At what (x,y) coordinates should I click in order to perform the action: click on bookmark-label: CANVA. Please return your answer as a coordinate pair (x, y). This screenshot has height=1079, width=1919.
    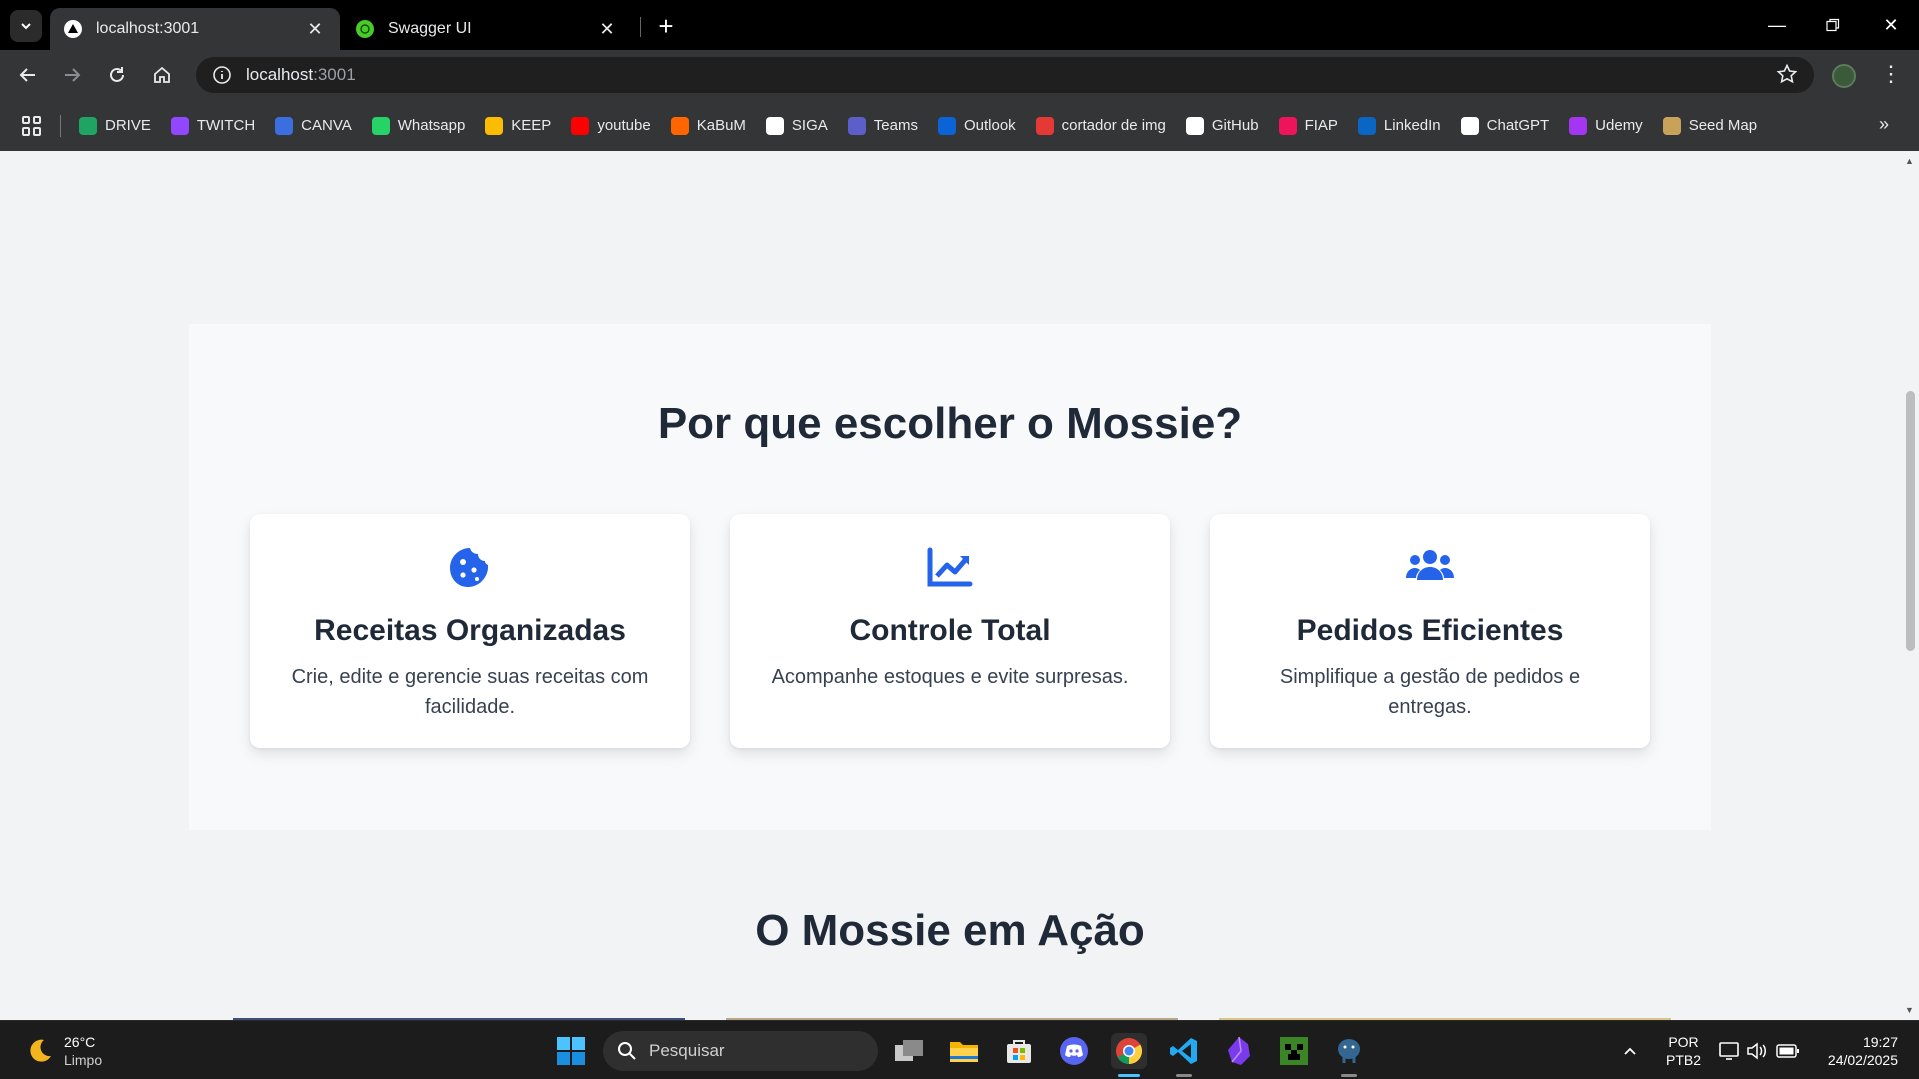
    Looking at the image, I should click on (326, 125).